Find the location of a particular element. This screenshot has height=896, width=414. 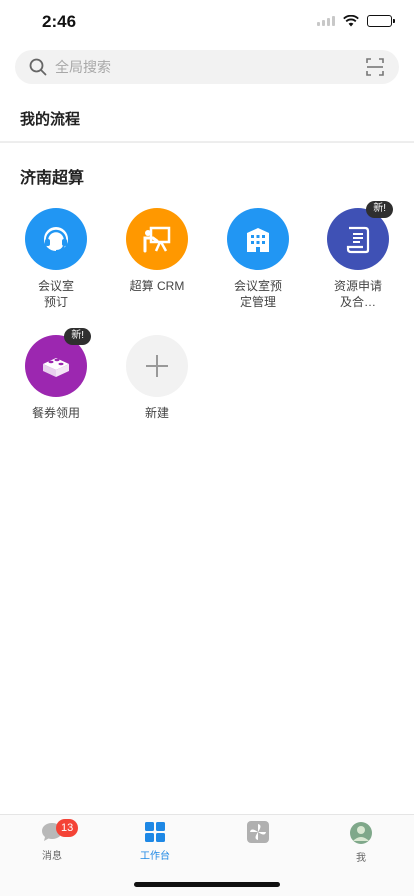

tab-workbench: 工作台 is located at coordinates (155, 841).